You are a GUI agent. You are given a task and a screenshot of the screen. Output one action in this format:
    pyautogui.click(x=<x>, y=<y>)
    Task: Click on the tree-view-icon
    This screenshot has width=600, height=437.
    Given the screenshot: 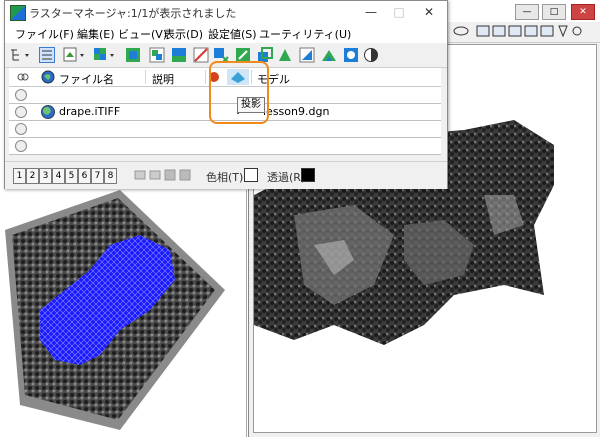 What is the action you would take?
    pyautogui.click(x=22, y=55)
    